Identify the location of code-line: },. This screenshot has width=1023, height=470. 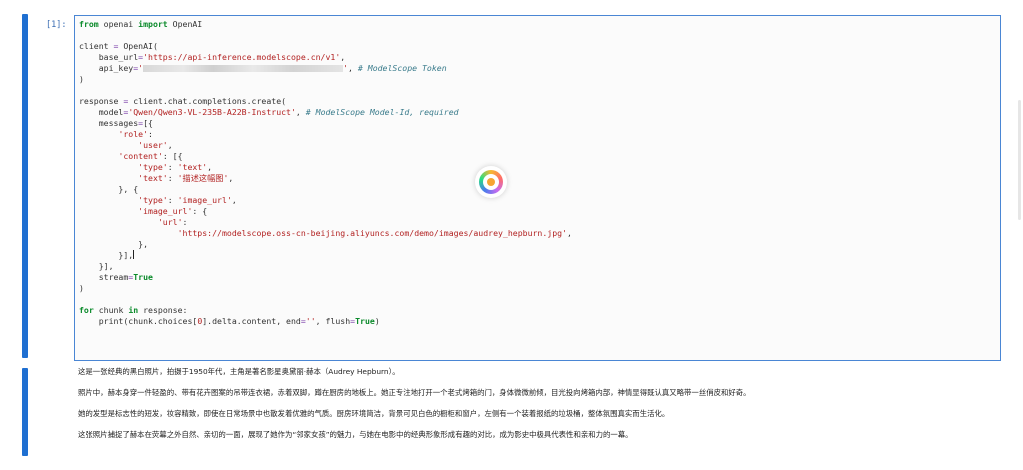
(113, 244).